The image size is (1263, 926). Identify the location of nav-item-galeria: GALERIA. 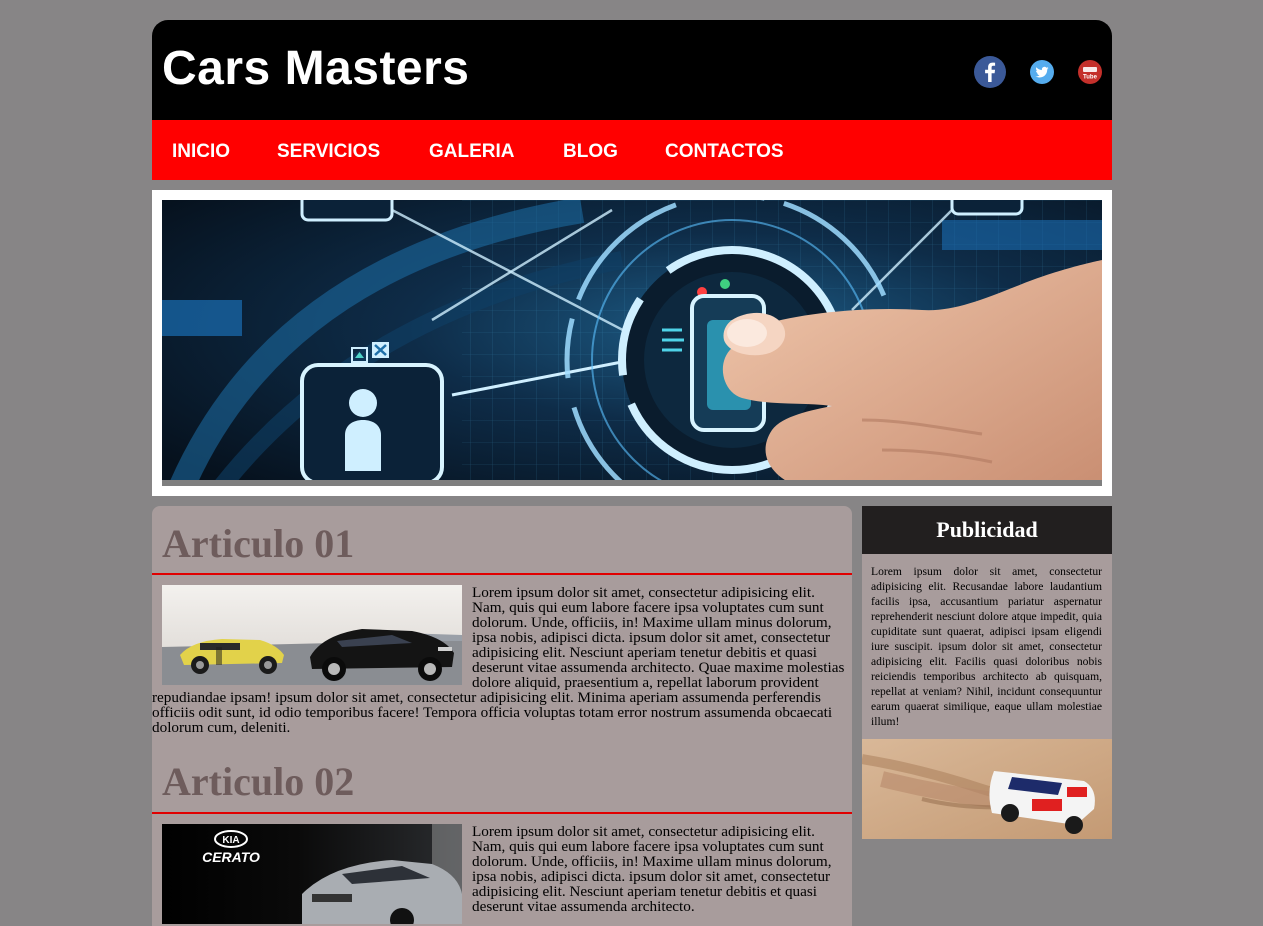
(472, 152).